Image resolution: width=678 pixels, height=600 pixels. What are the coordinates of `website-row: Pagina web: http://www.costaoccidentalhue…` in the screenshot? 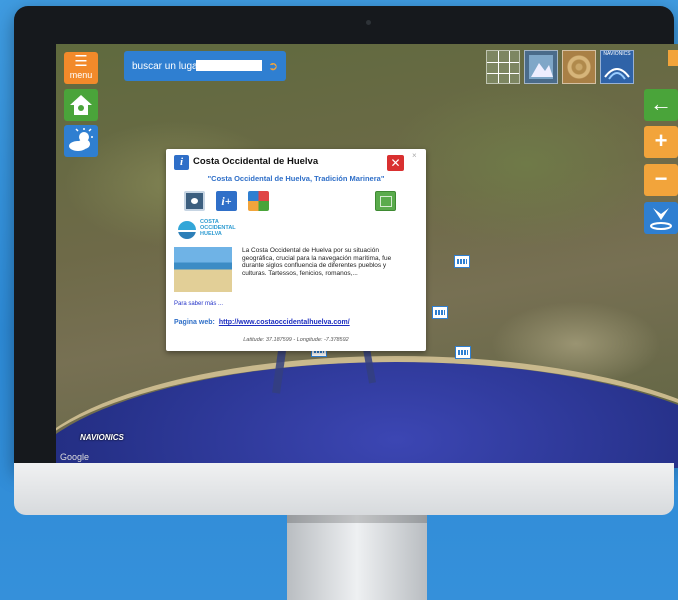 It's located at (262, 322).